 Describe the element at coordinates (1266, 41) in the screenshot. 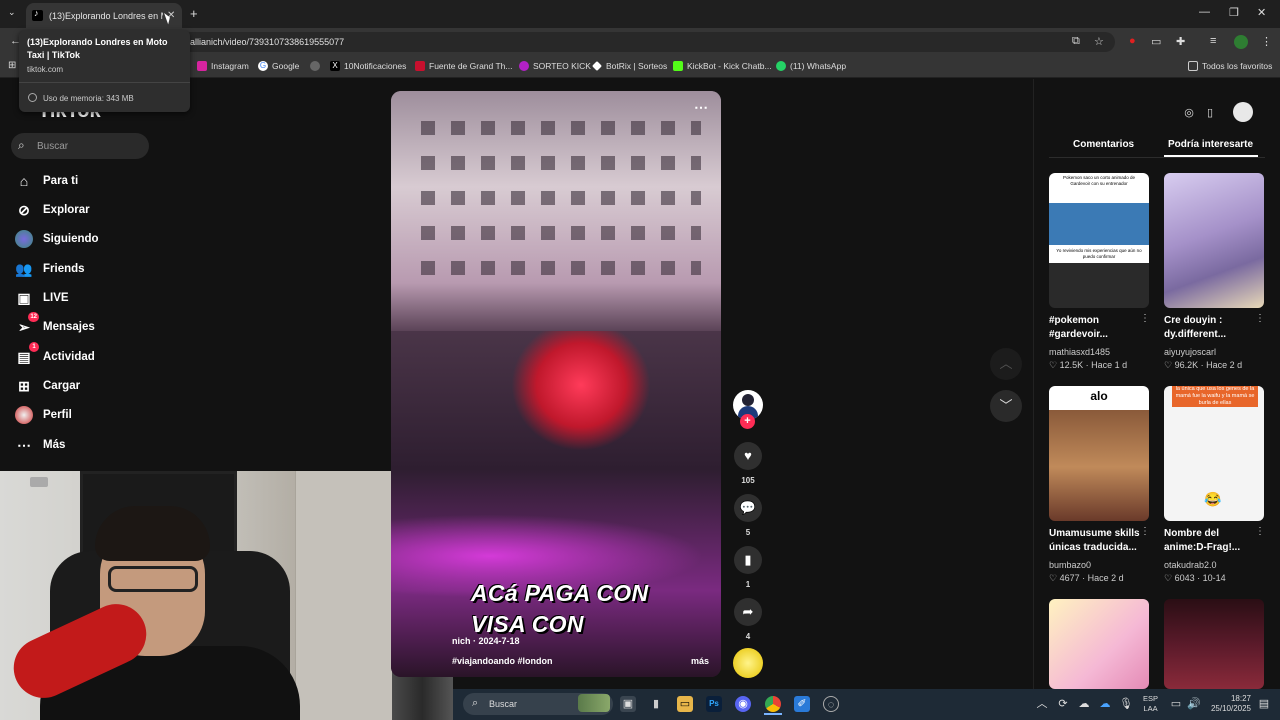

I see `chrome-menu-icon: ⋮` at that location.